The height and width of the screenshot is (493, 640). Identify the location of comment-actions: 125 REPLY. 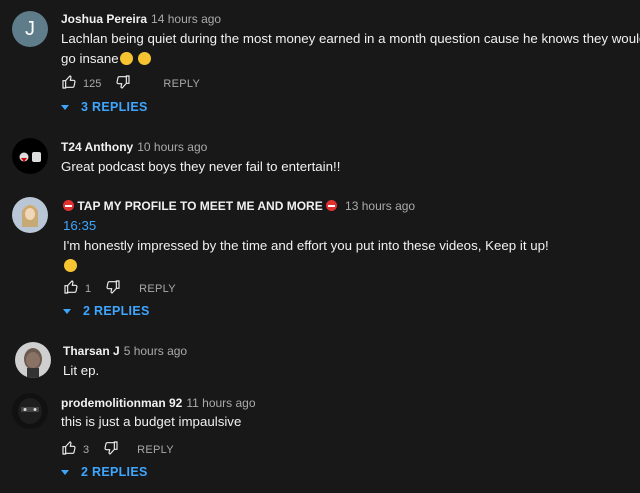
(130, 83).